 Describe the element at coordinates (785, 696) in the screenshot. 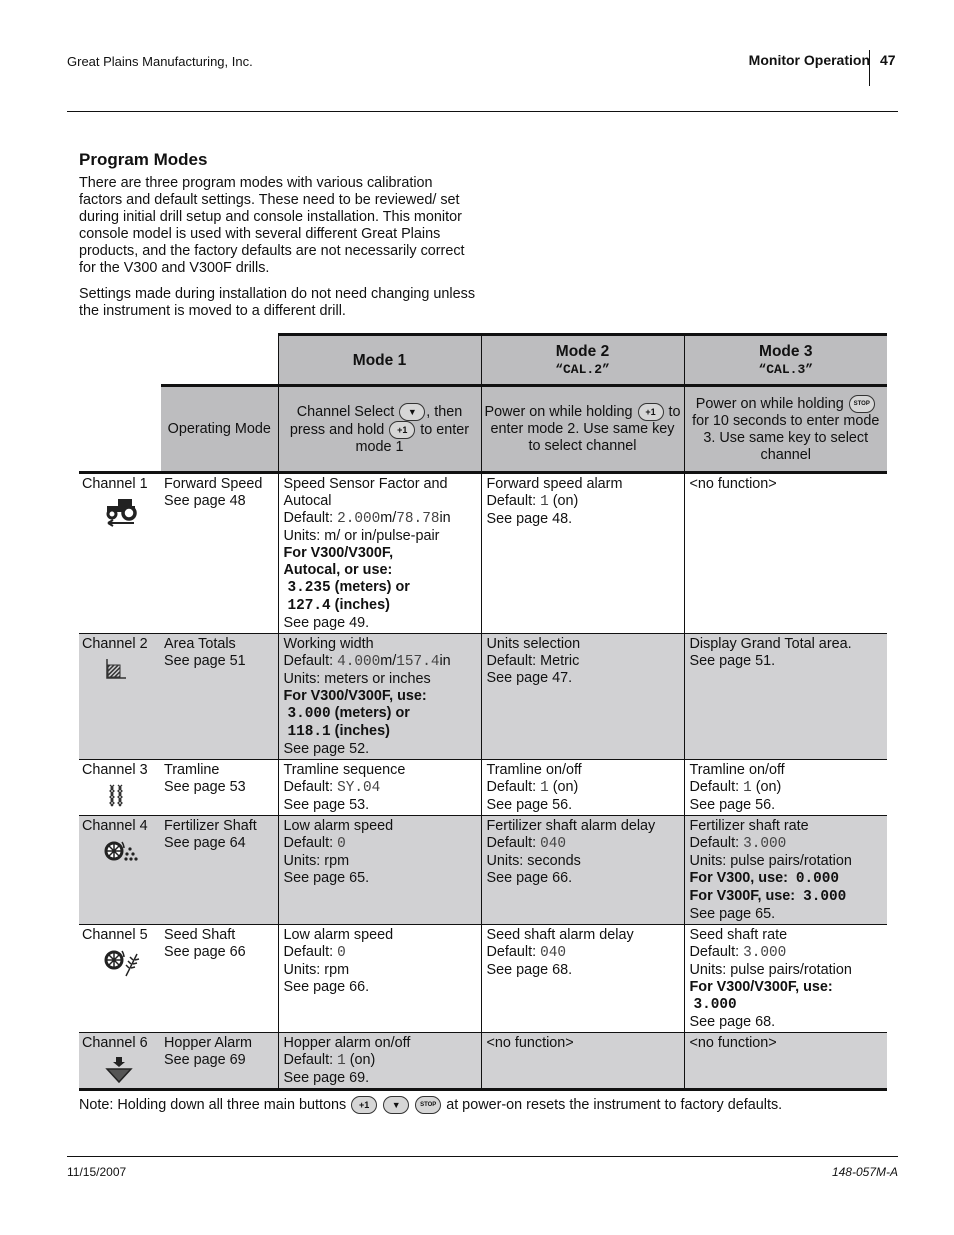

I see `mode3-cell: Display Grand Total area. See page 51.` at that location.